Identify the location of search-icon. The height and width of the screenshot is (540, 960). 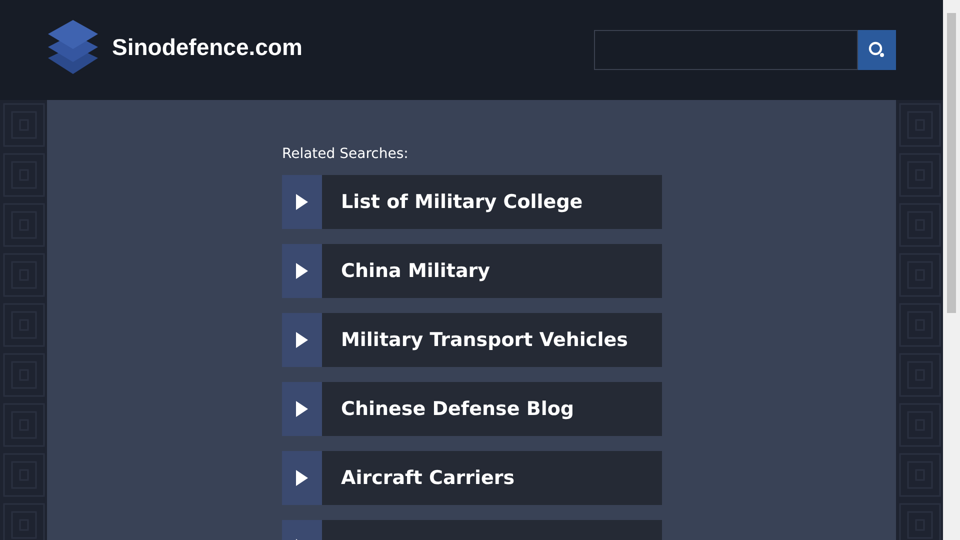
(877, 50).